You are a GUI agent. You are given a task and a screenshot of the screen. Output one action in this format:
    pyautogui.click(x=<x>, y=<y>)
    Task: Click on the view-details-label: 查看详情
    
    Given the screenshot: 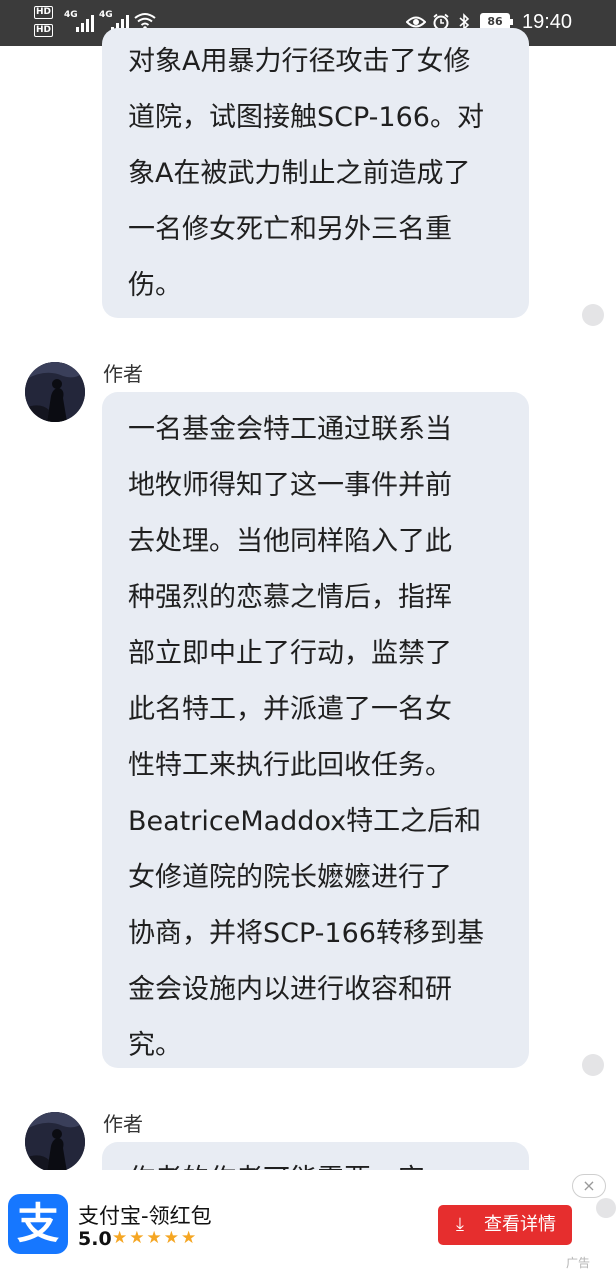 What is the action you would take?
    pyautogui.click(x=520, y=1224)
    